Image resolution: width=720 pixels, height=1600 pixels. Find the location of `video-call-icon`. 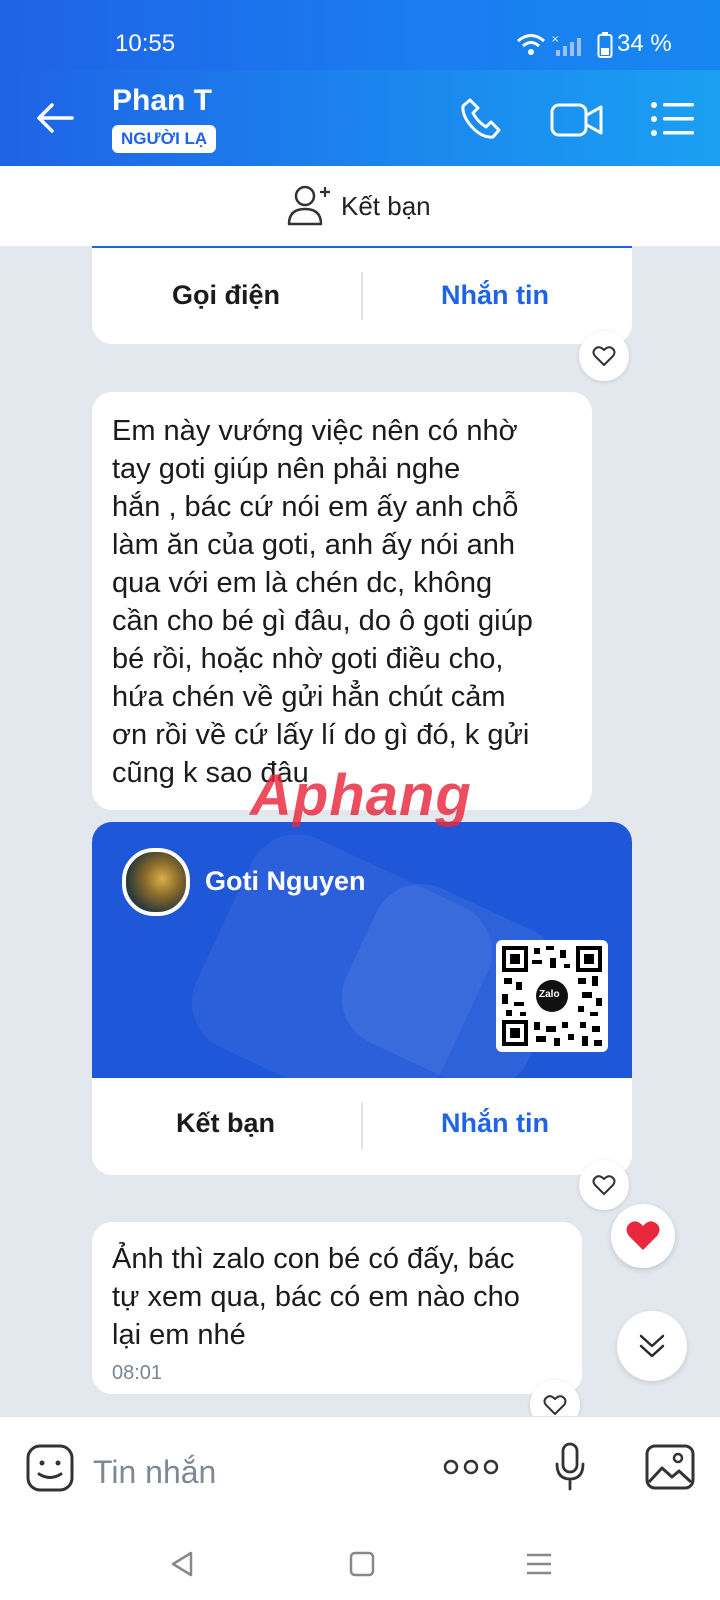

video-call-icon is located at coordinates (577, 120).